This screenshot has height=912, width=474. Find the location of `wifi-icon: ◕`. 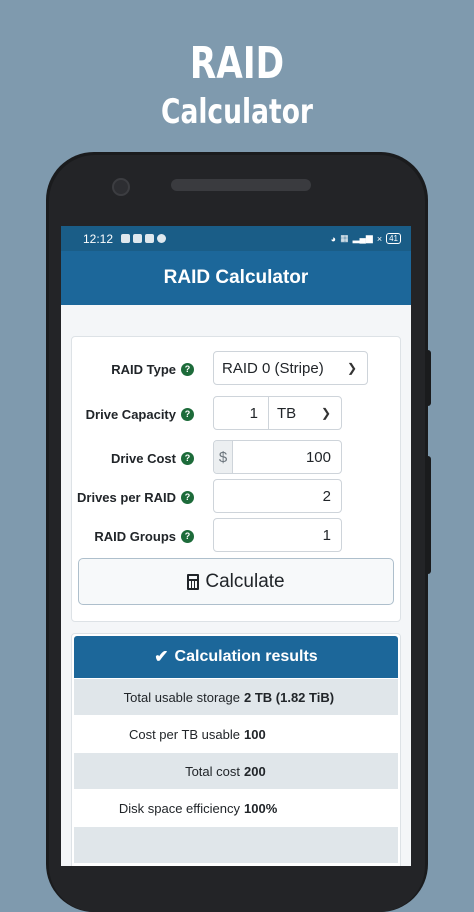

wifi-icon: ◕ is located at coordinates (333, 238).